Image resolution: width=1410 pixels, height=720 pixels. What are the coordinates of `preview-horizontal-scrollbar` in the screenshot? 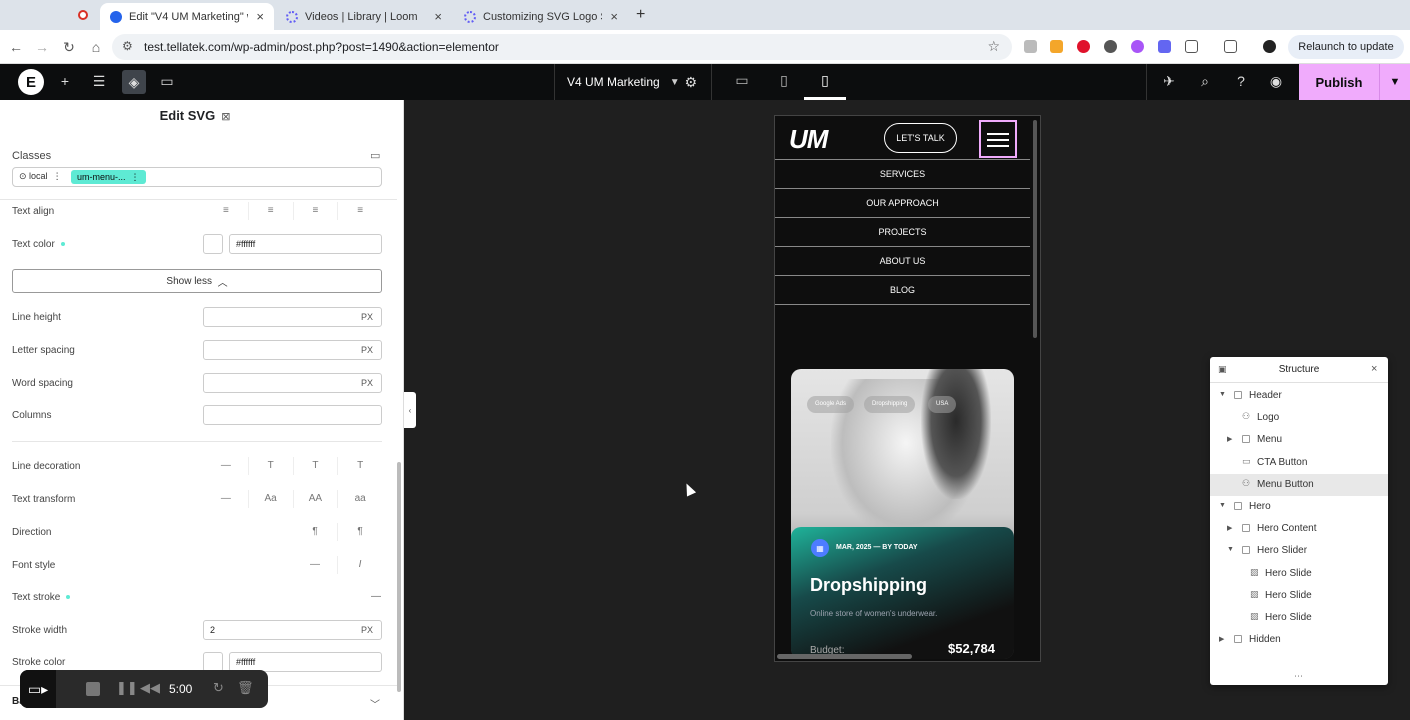 It's located at (844, 656).